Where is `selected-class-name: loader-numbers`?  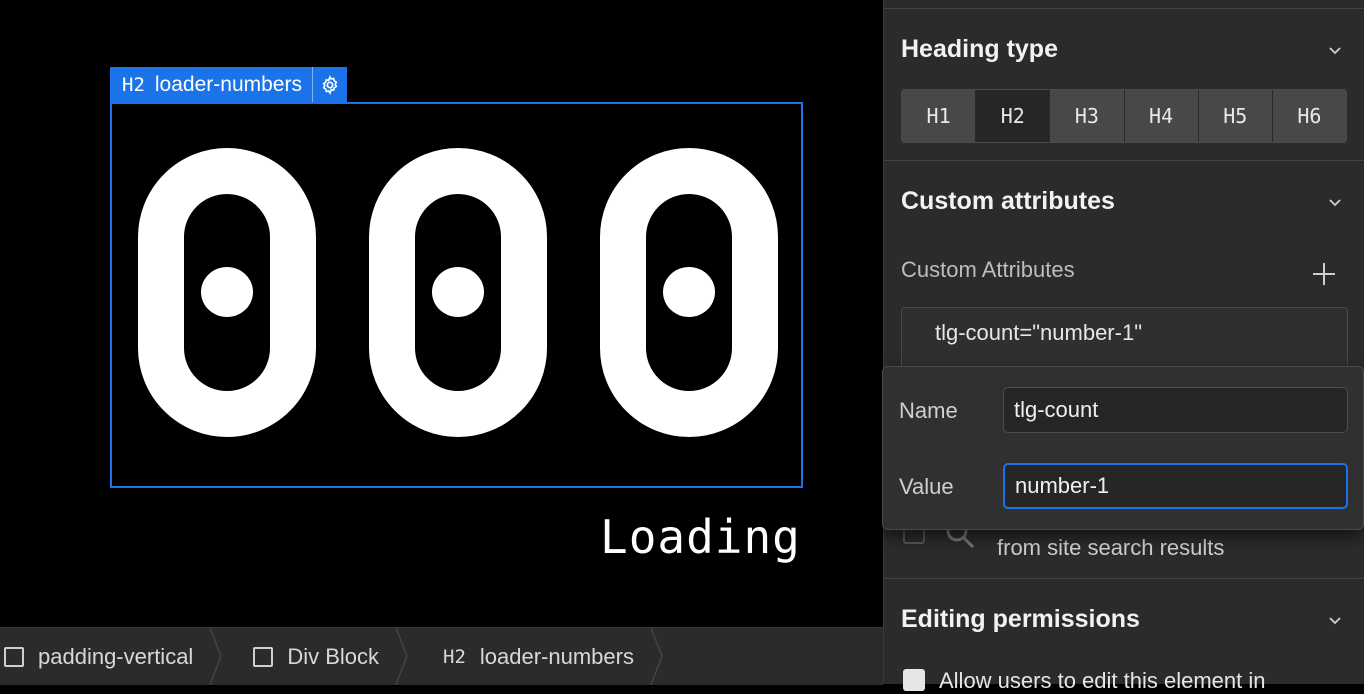 selected-class-name: loader-numbers is located at coordinates (228, 84).